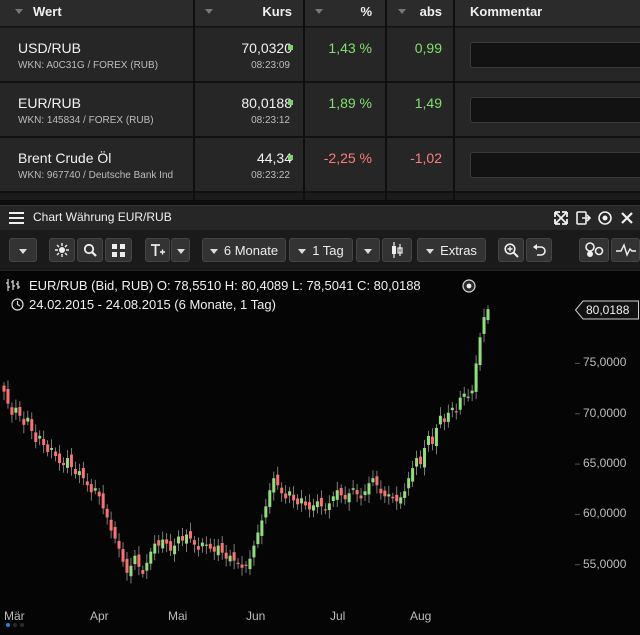  Describe the element at coordinates (428, 48) in the screenshot. I see `change-absolute: 0,99` at that location.